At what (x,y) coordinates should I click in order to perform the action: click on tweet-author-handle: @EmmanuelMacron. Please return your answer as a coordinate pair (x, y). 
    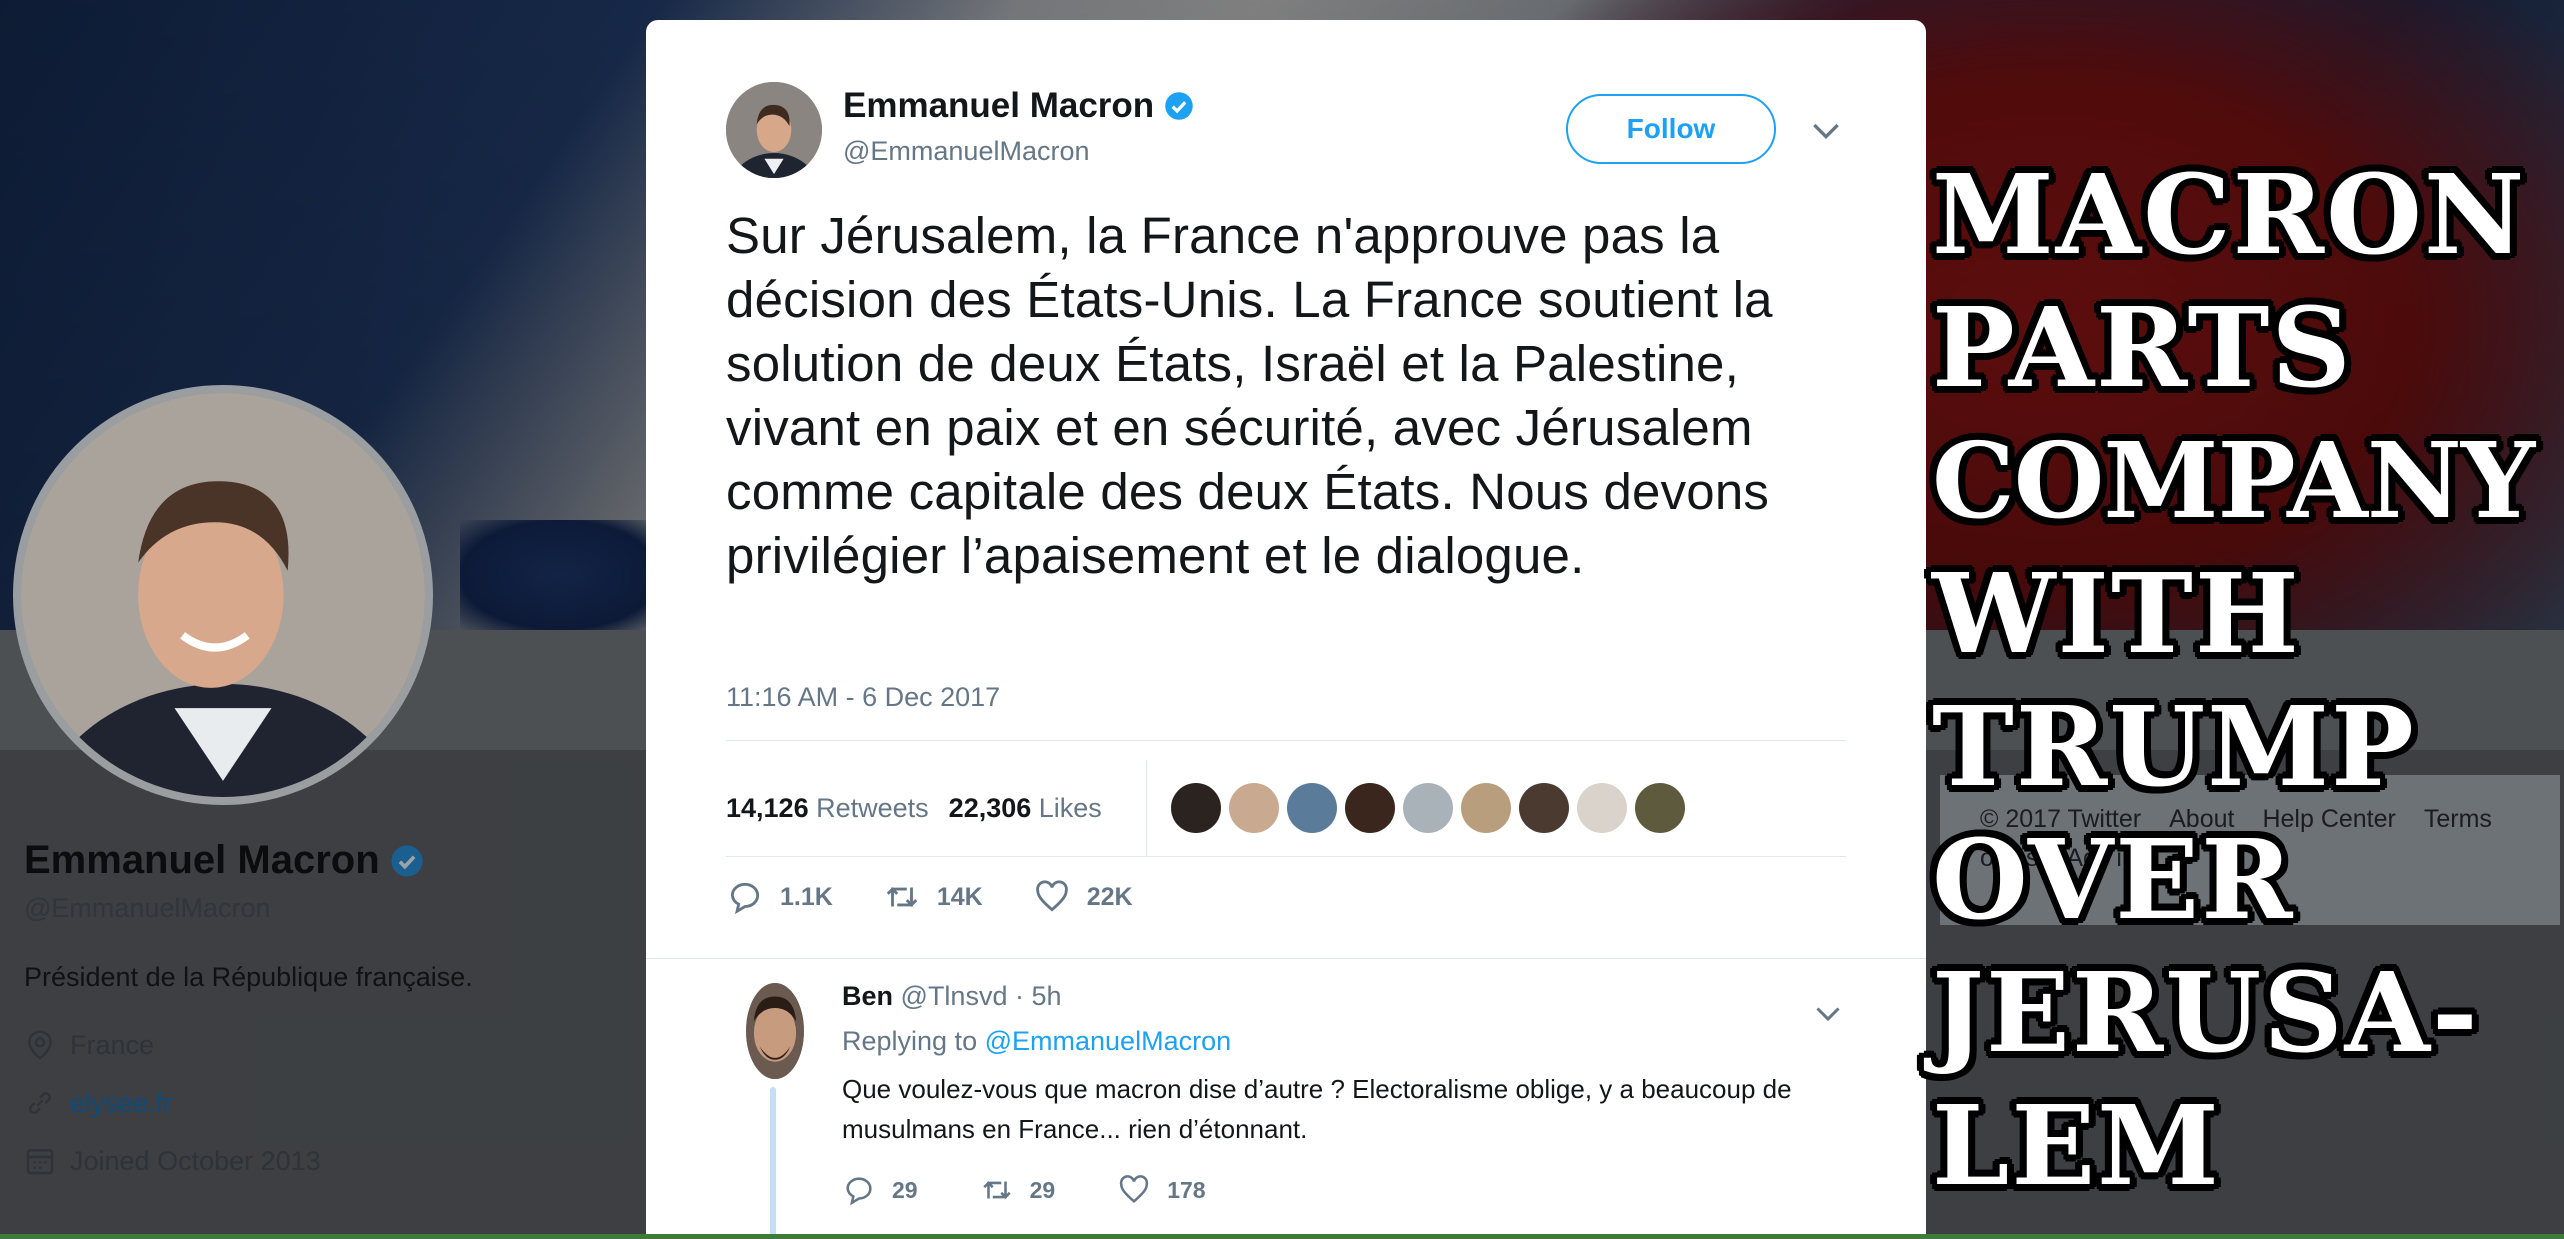
    Looking at the image, I should click on (1018, 151).